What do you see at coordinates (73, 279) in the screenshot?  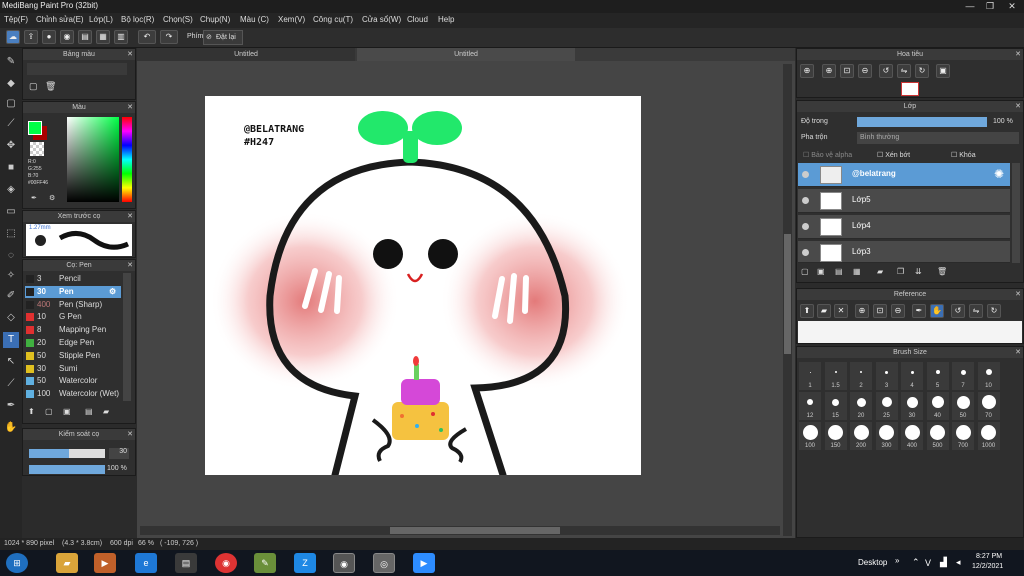 I see `brush-list-item: 3 Pencil` at bounding box center [73, 279].